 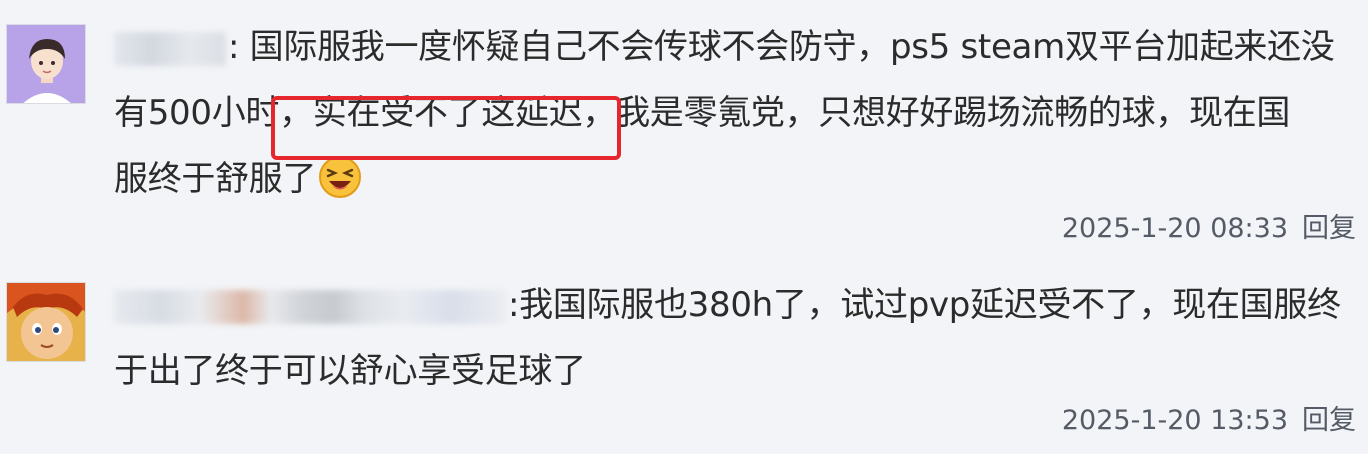 I want to click on comment-line: : 国际服我一度怀疑自己不会传球不会防守，ps5 steam双平台加起来还没, so click(x=729, y=47).